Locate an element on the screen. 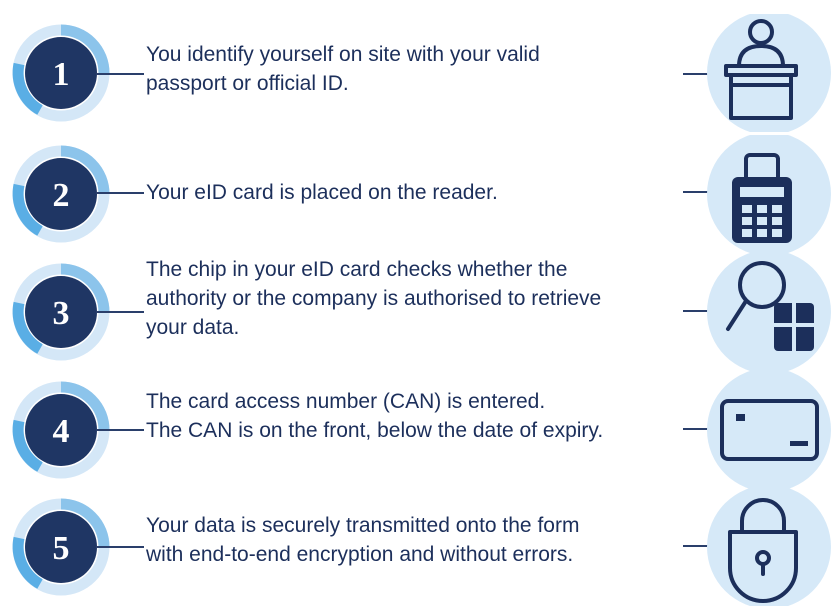 Image resolution: width=836 pixels, height=608 pixels. step-number: 4 is located at coordinates (61, 431).